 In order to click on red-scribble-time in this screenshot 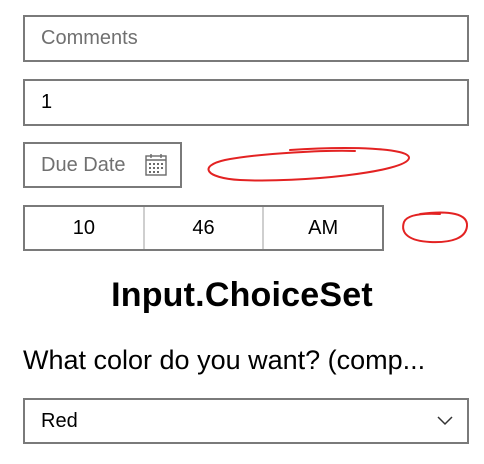, I will do `click(435, 227)`.